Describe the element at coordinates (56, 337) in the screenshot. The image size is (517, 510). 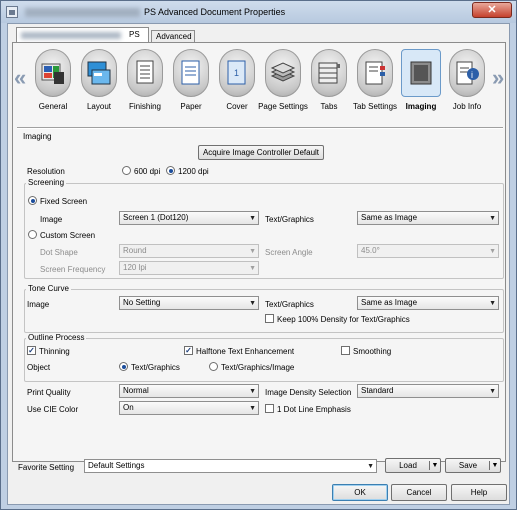
I see `outline-process-title: Outline Process` at that location.